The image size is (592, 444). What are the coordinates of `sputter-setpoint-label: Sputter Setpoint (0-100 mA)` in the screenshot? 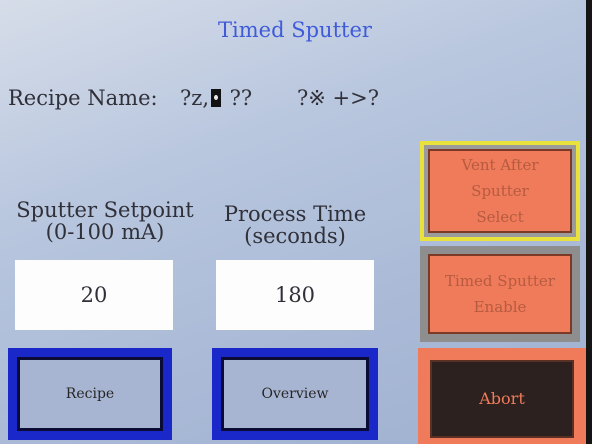 It's located at (105, 221).